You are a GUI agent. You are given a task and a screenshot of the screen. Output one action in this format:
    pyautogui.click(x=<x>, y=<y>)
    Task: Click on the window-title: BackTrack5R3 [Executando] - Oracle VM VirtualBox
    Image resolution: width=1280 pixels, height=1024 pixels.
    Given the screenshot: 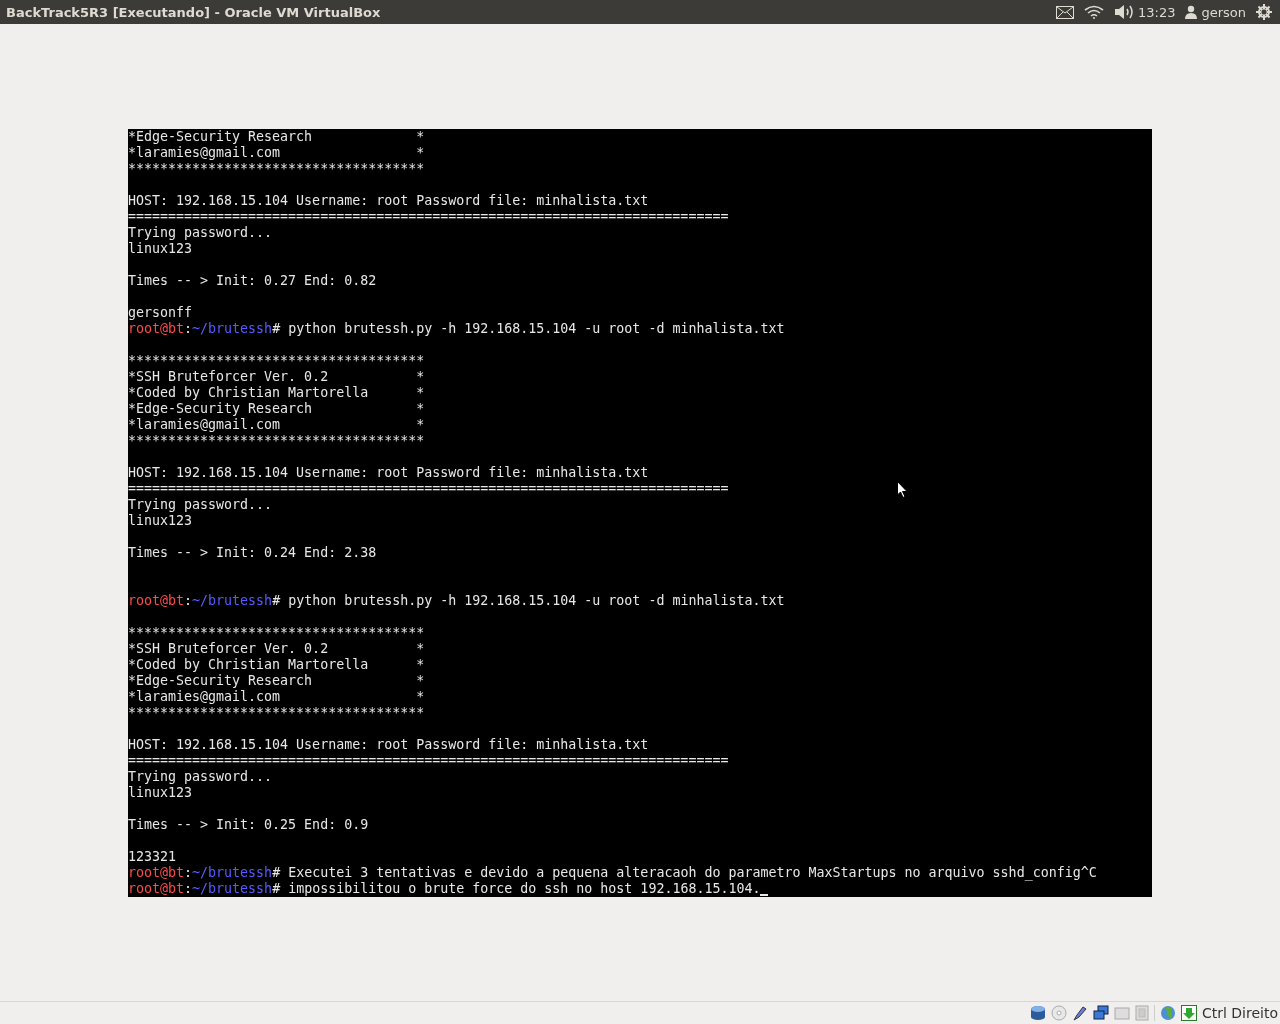 What is the action you would take?
    pyautogui.click(x=193, y=12)
    